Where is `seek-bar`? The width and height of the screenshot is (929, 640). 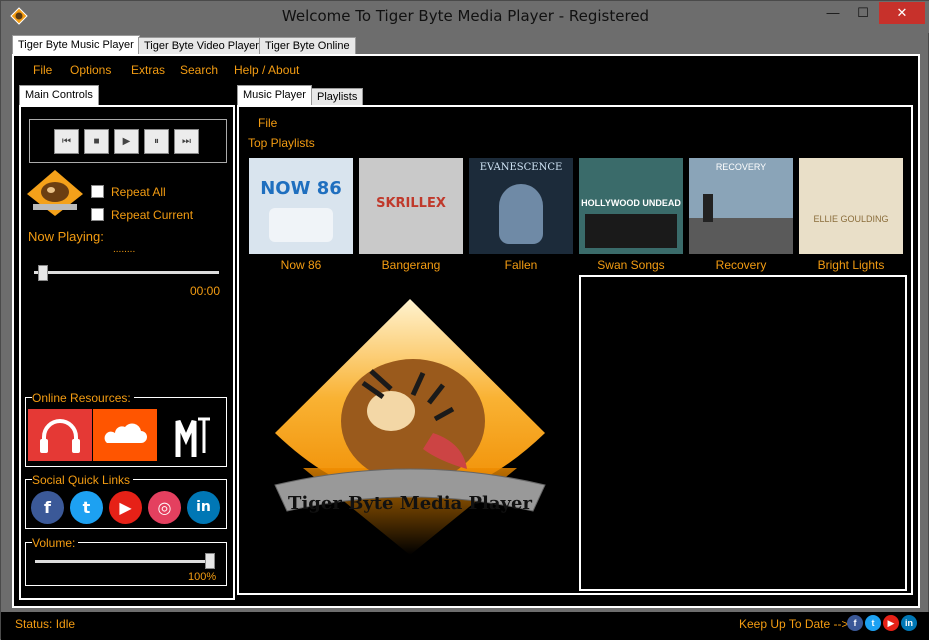
seek-bar is located at coordinates (126, 272).